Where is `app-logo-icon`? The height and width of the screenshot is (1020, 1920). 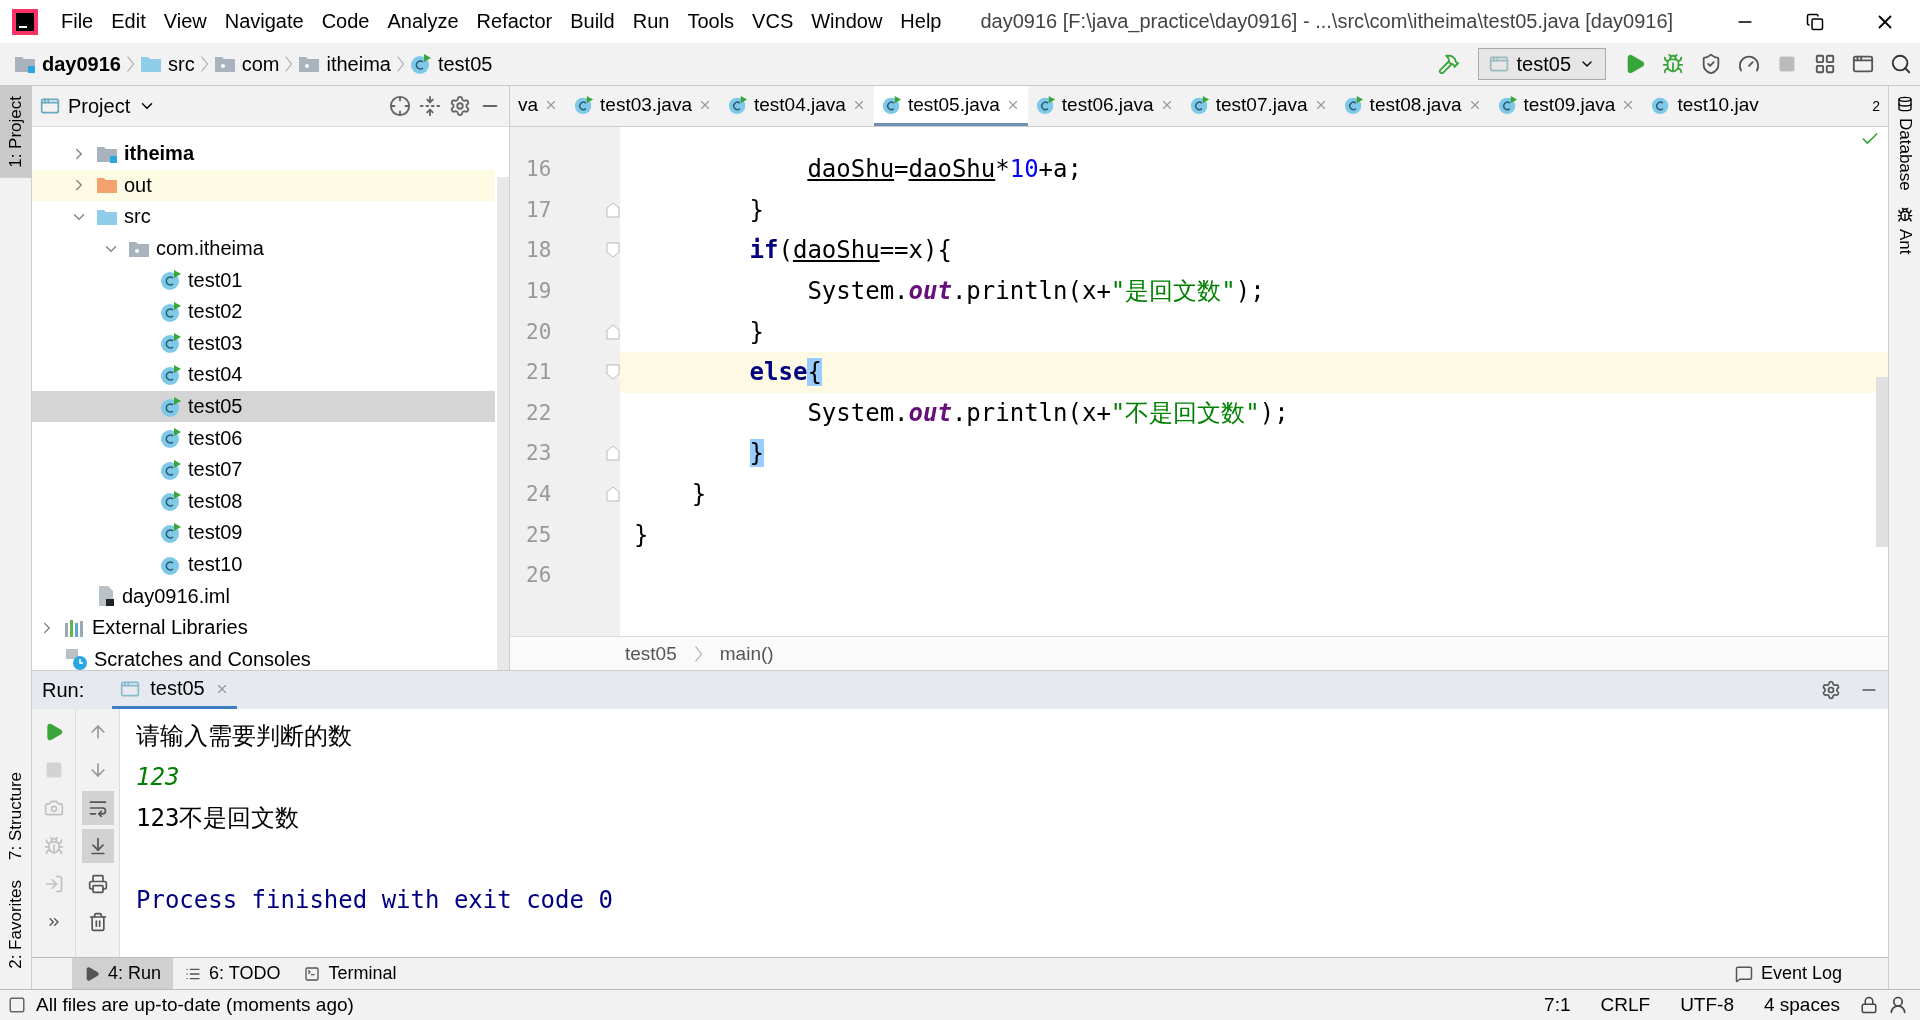
app-logo-icon is located at coordinates (25, 21).